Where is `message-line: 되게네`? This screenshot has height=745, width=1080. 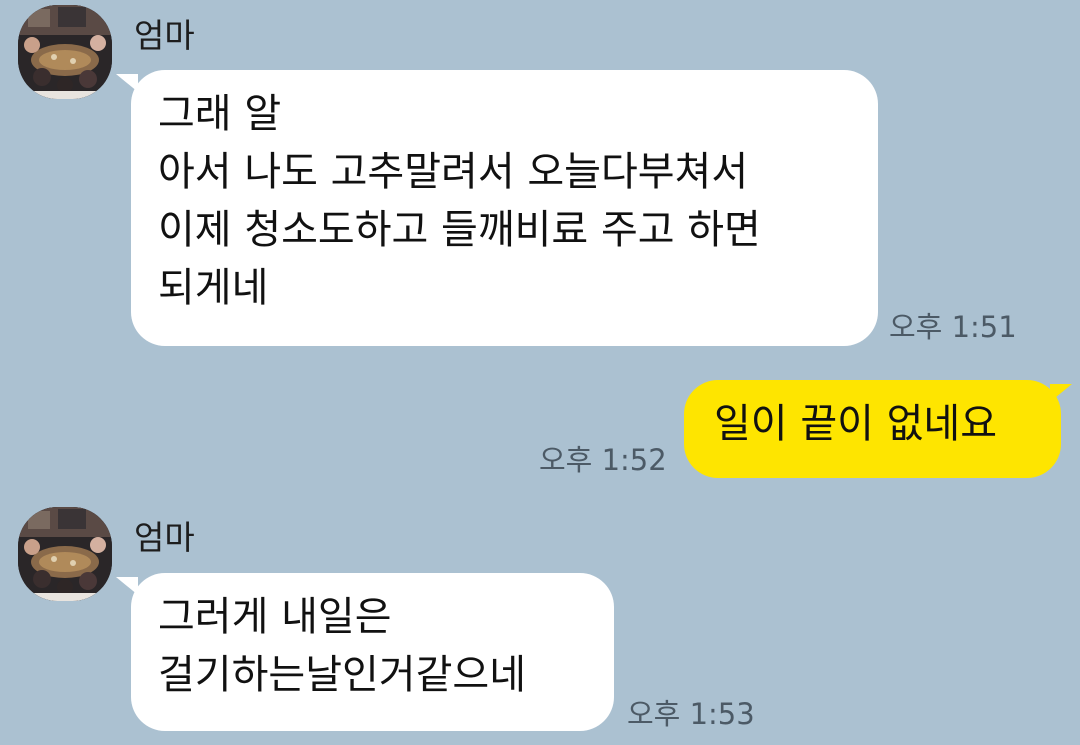 message-line: 되게네 is located at coordinates (213, 288).